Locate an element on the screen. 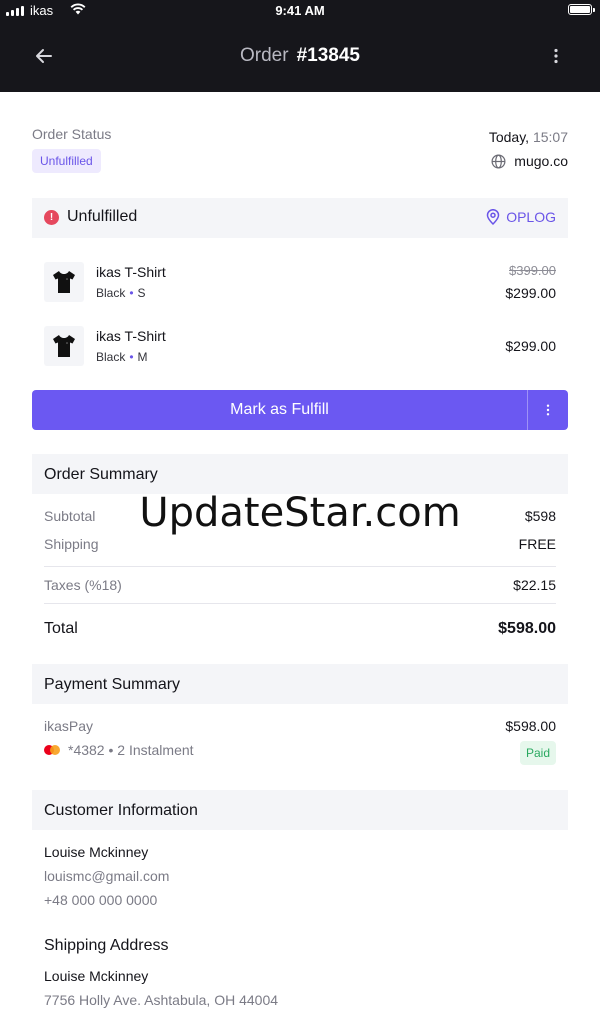  status-time: 9:41 AM is located at coordinates (300, 10).